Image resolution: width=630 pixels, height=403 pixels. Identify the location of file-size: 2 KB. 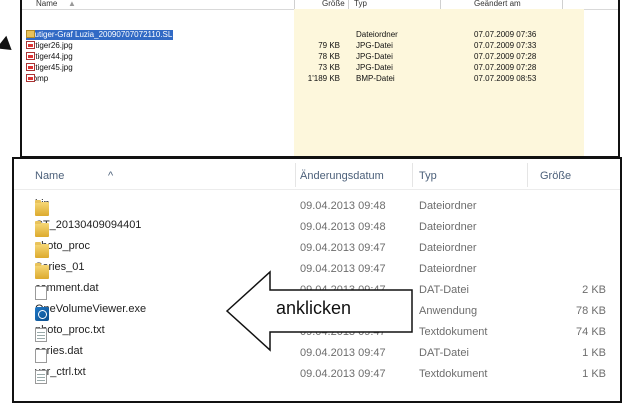
(594, 290).